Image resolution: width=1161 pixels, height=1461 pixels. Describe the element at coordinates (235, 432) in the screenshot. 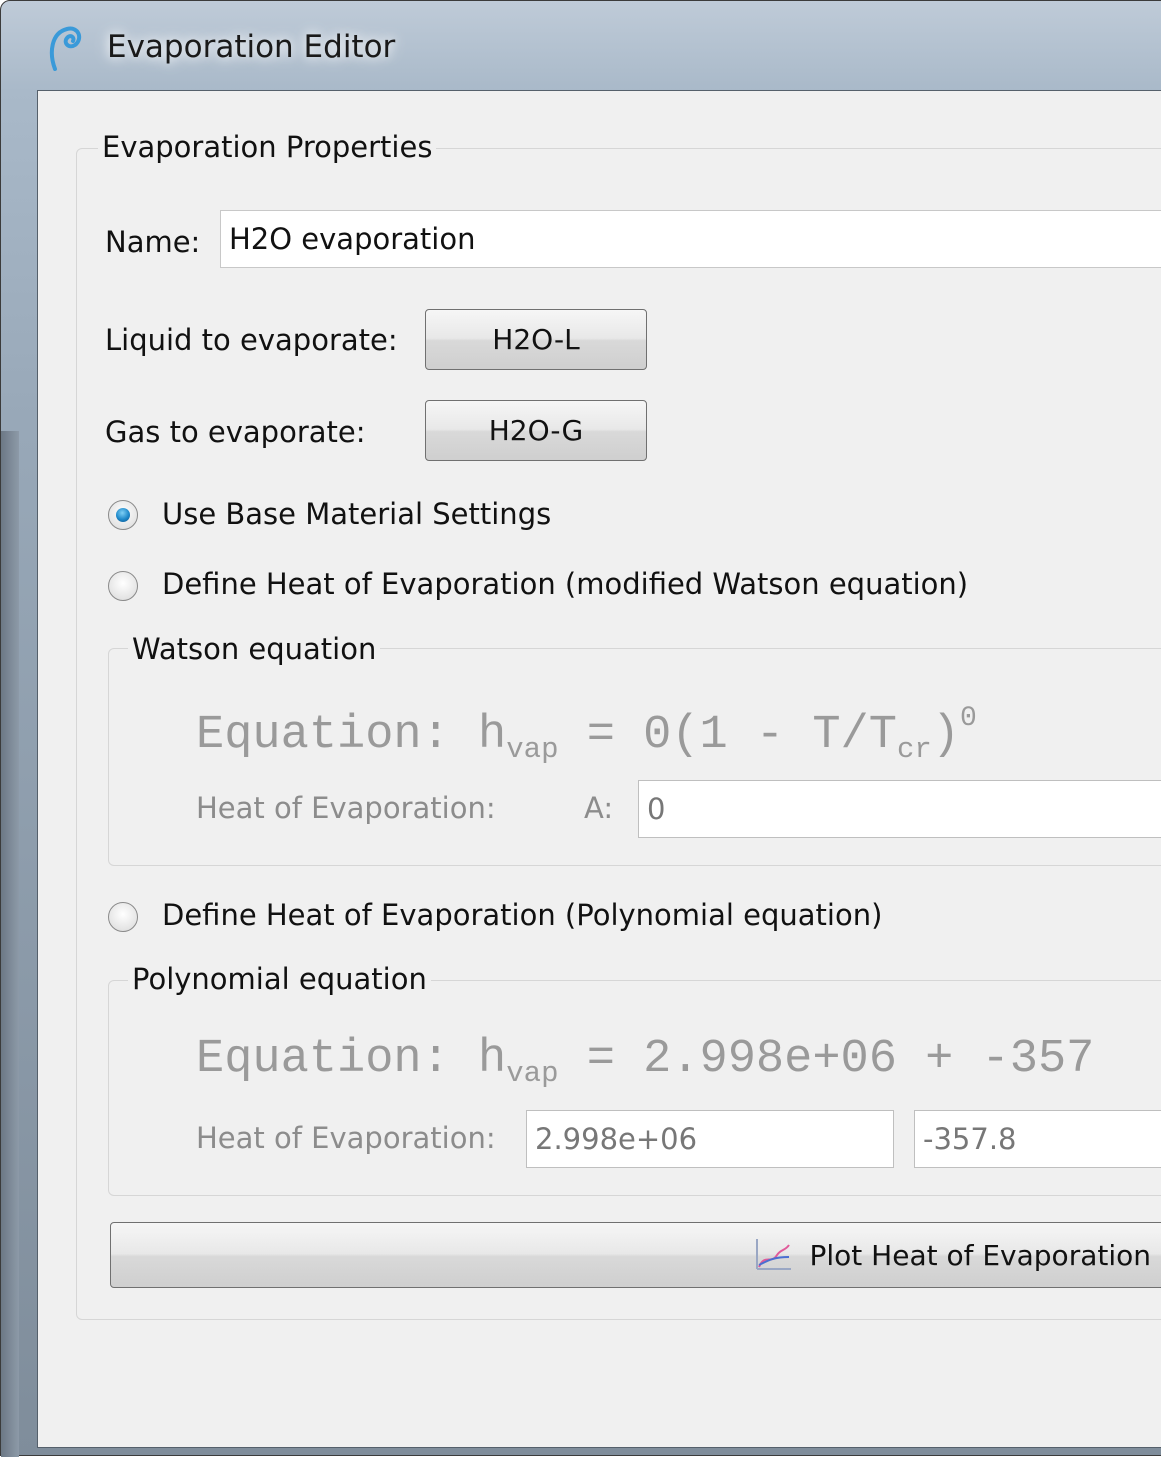

I see `gas-label: Gas to evaporate:` at that location.